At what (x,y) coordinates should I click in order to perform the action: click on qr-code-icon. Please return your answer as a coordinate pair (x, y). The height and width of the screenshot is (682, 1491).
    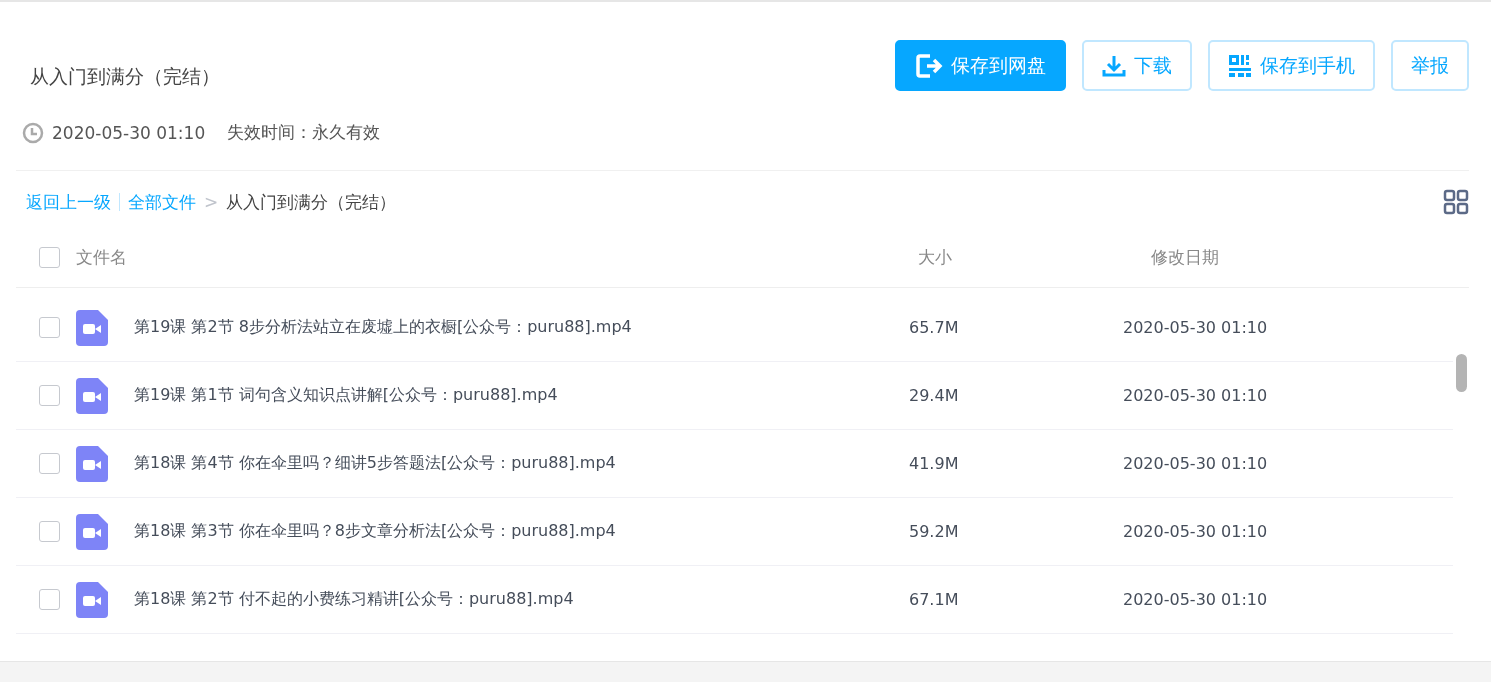
    Looking at the image, I should click on (1240, 65).